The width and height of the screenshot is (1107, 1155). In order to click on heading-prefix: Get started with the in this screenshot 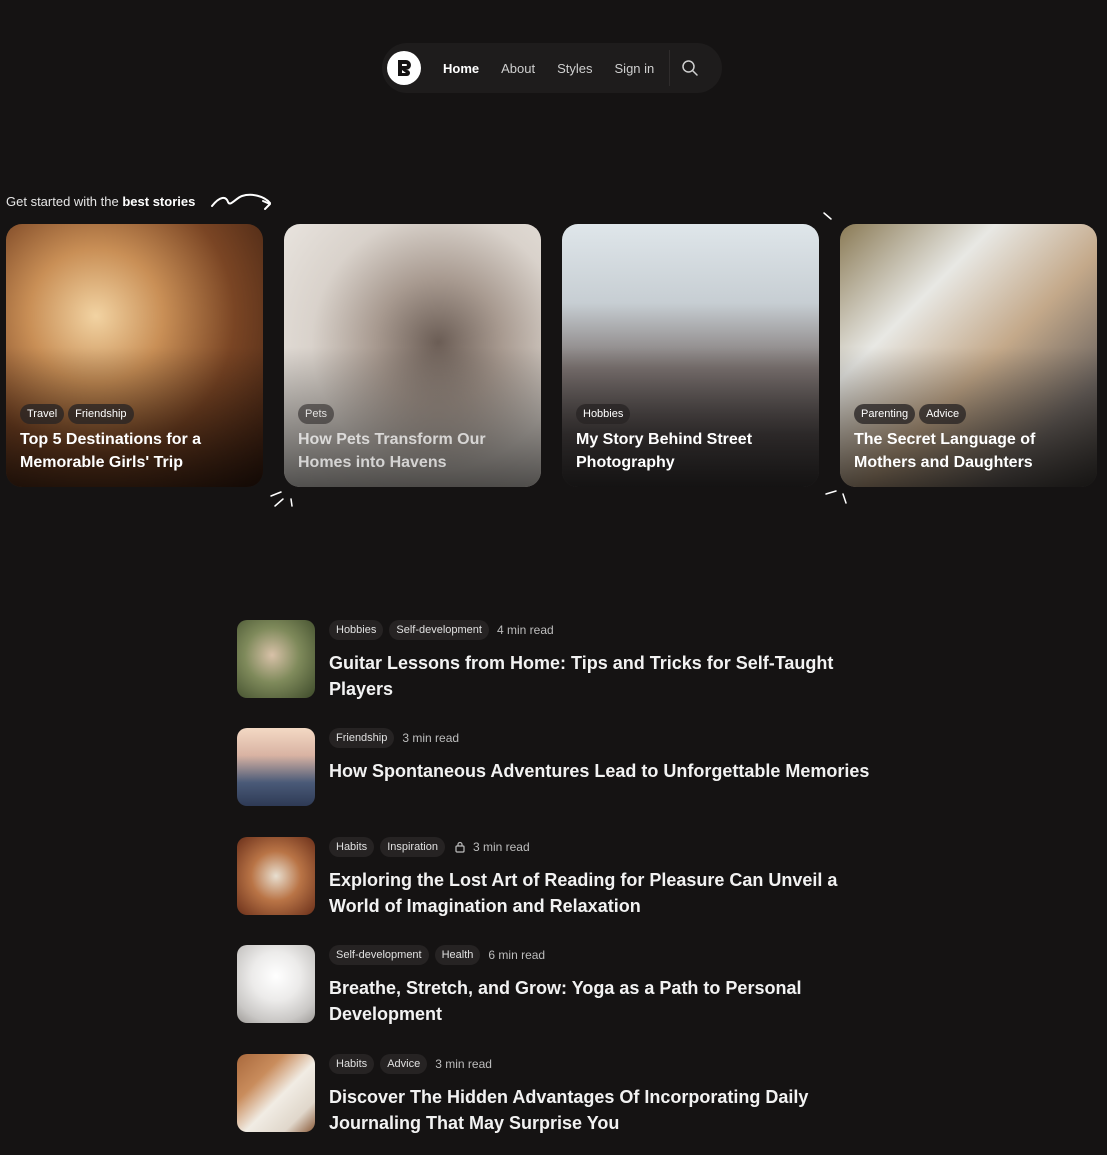, I will do `click(62, 201)`.